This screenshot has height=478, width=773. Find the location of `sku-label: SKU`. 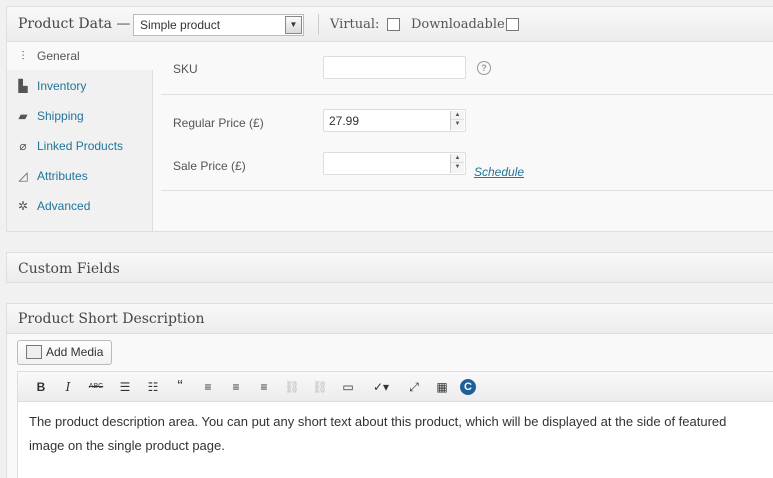

sku-label: SKU is located at coordinates (185, 69).